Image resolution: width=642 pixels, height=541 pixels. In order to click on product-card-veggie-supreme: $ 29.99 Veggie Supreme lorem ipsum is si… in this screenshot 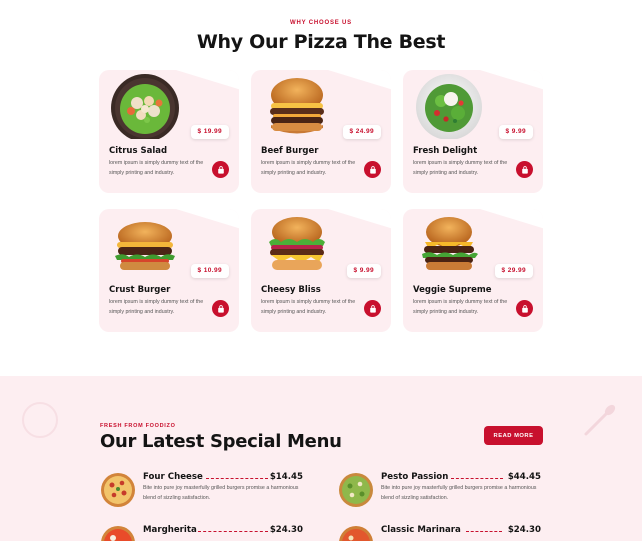, I will do `click(473, 270)`.